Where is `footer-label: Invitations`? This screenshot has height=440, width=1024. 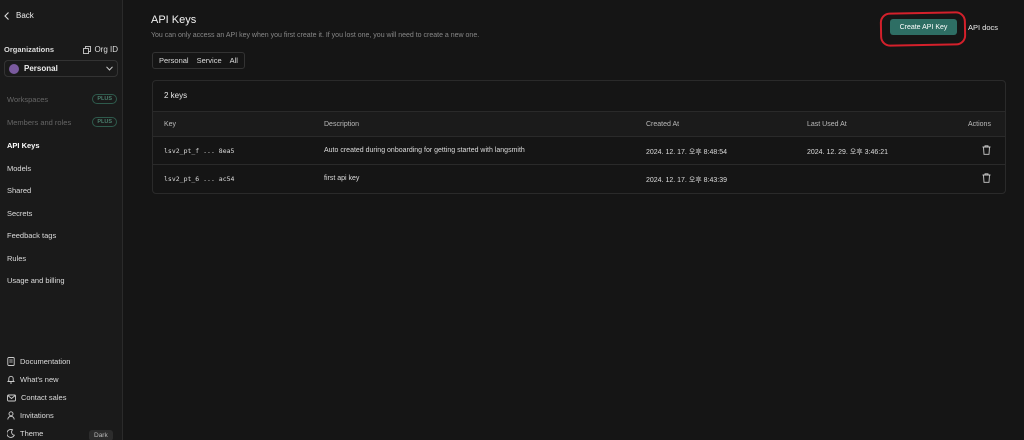
footer-label: Invitations is located at coordinates (37, 415).